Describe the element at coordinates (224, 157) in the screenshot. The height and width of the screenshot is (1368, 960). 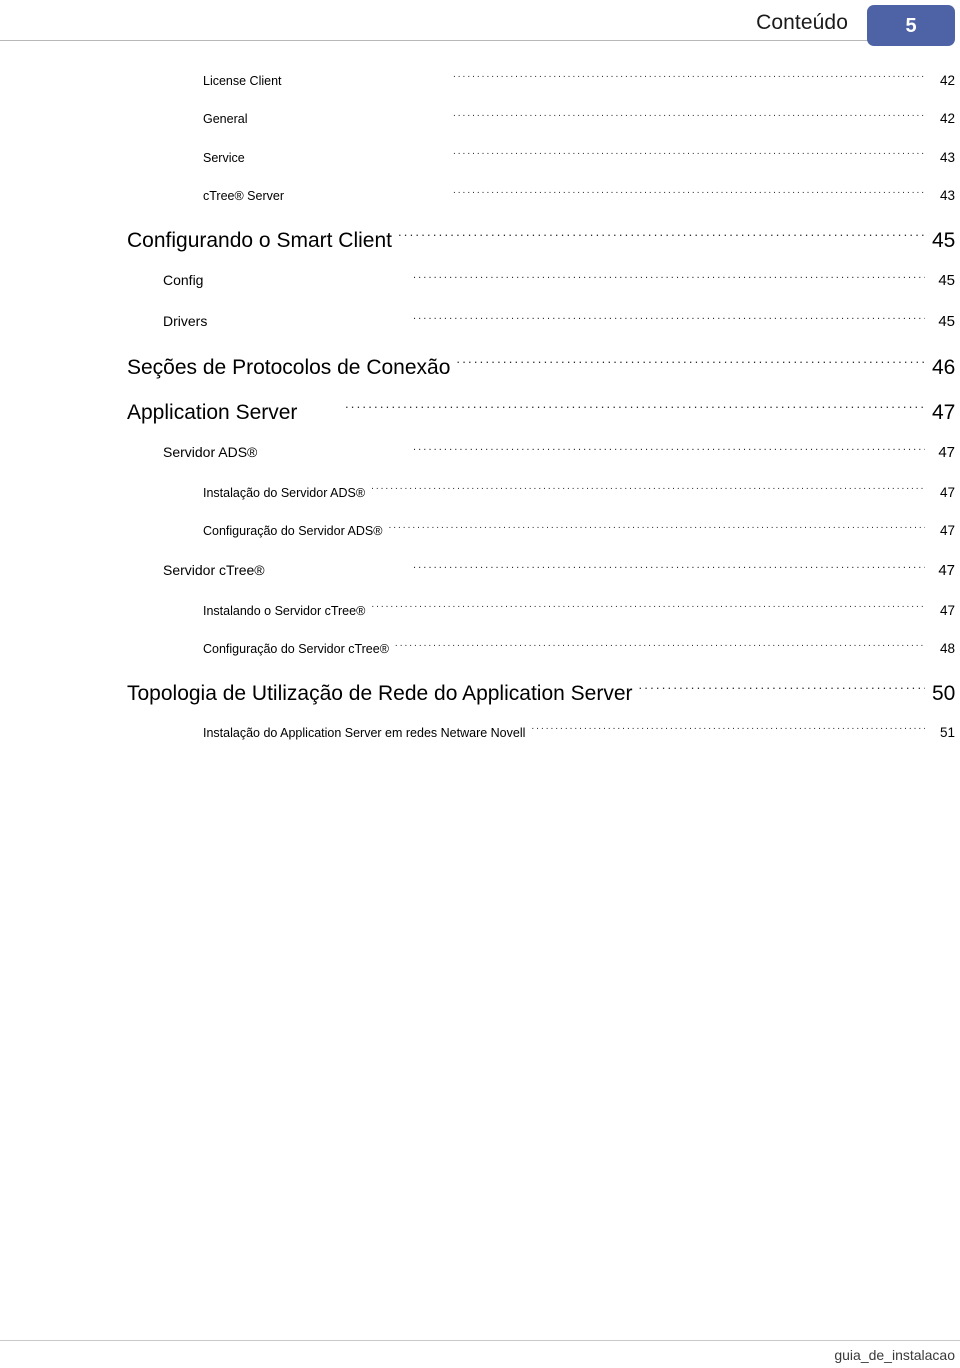
I see `toc-entry-label: Service` at that location.